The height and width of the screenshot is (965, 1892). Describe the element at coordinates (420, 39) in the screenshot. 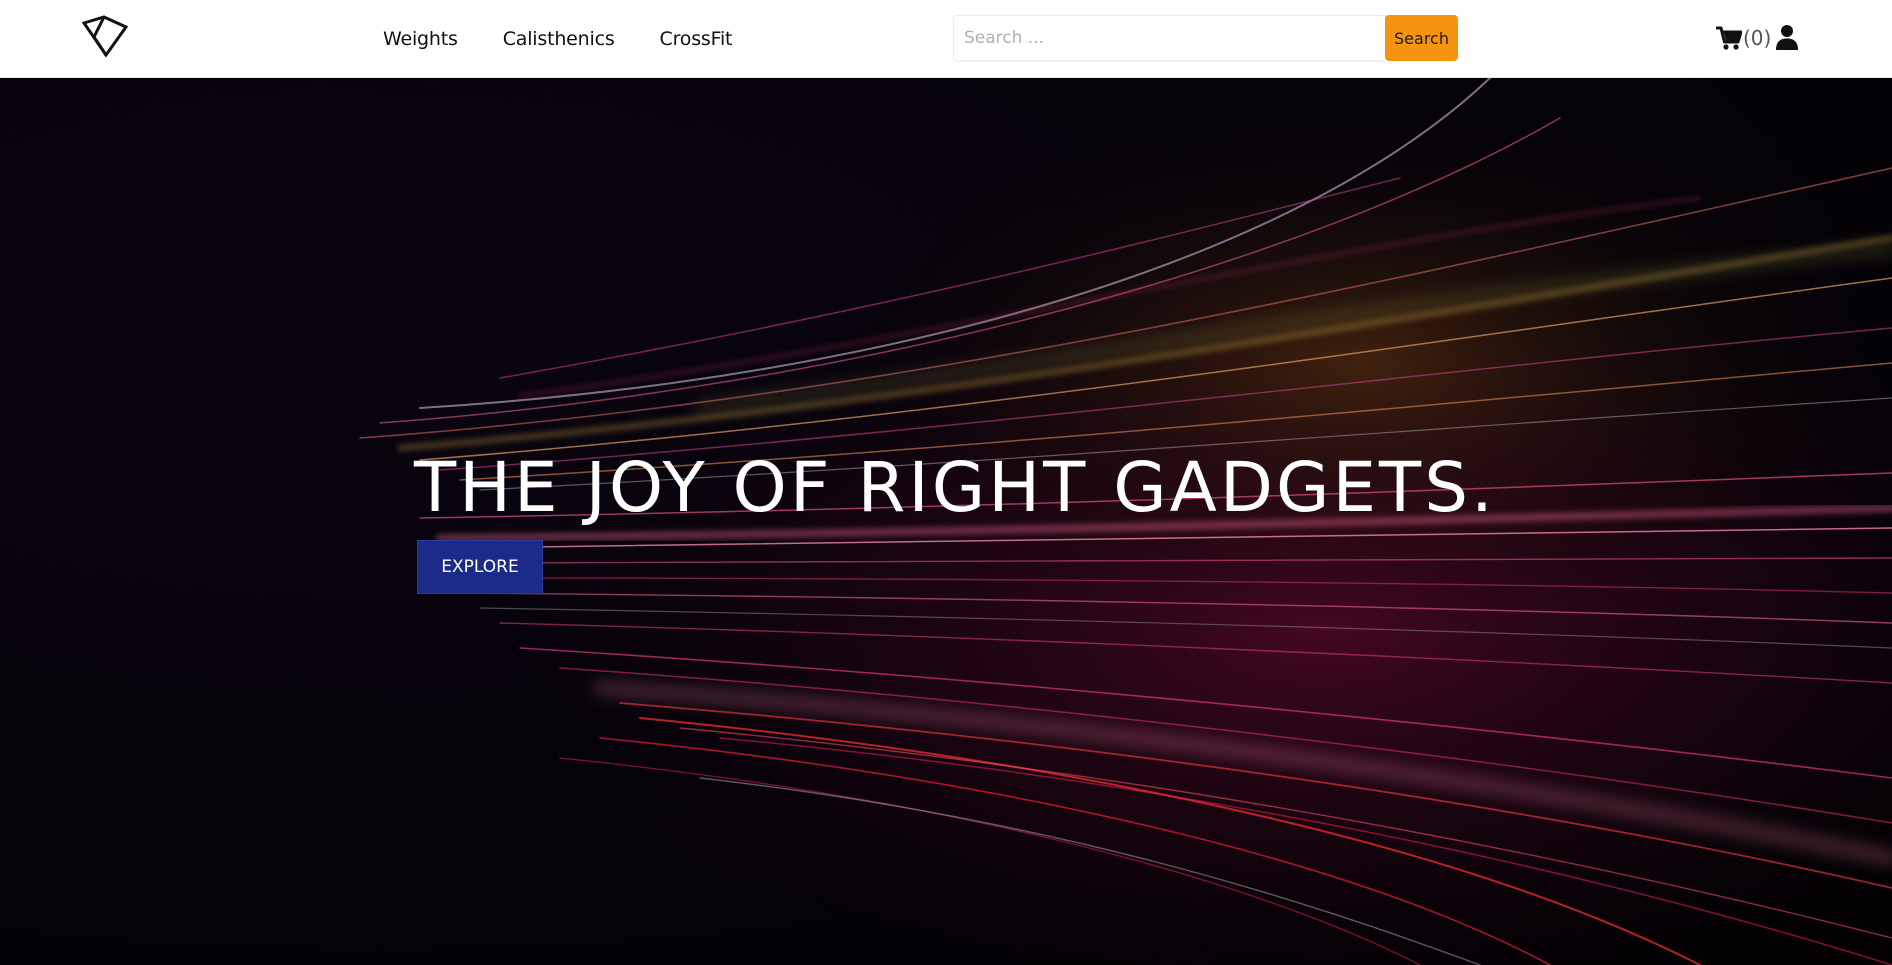

I see `nav-link-weights: Weights` at that location.